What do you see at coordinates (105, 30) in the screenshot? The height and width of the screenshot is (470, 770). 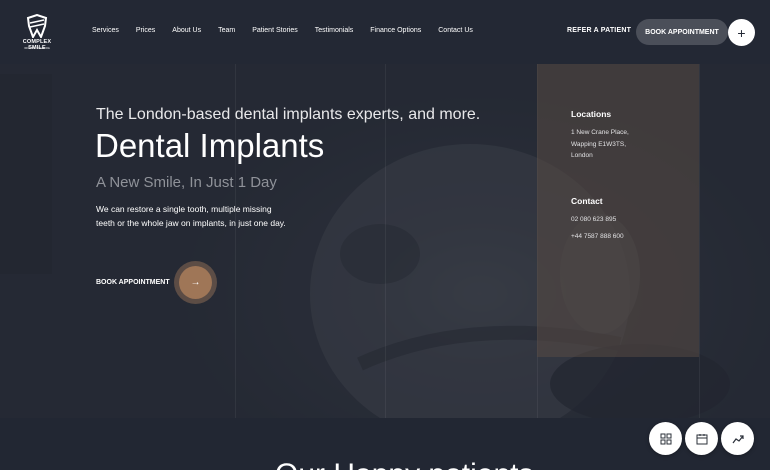 I see `nav-services: Services` at bounding box center [105, 30].